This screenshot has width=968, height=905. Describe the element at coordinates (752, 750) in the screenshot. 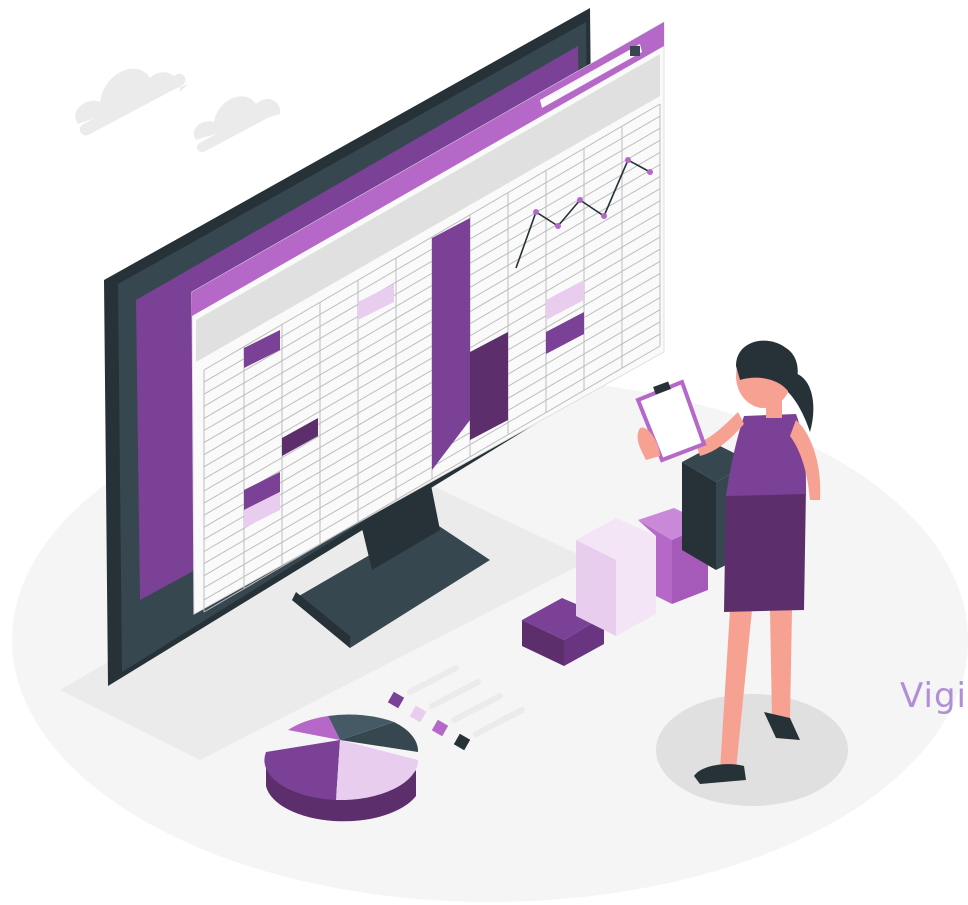

I see `person-shadow` at that location.